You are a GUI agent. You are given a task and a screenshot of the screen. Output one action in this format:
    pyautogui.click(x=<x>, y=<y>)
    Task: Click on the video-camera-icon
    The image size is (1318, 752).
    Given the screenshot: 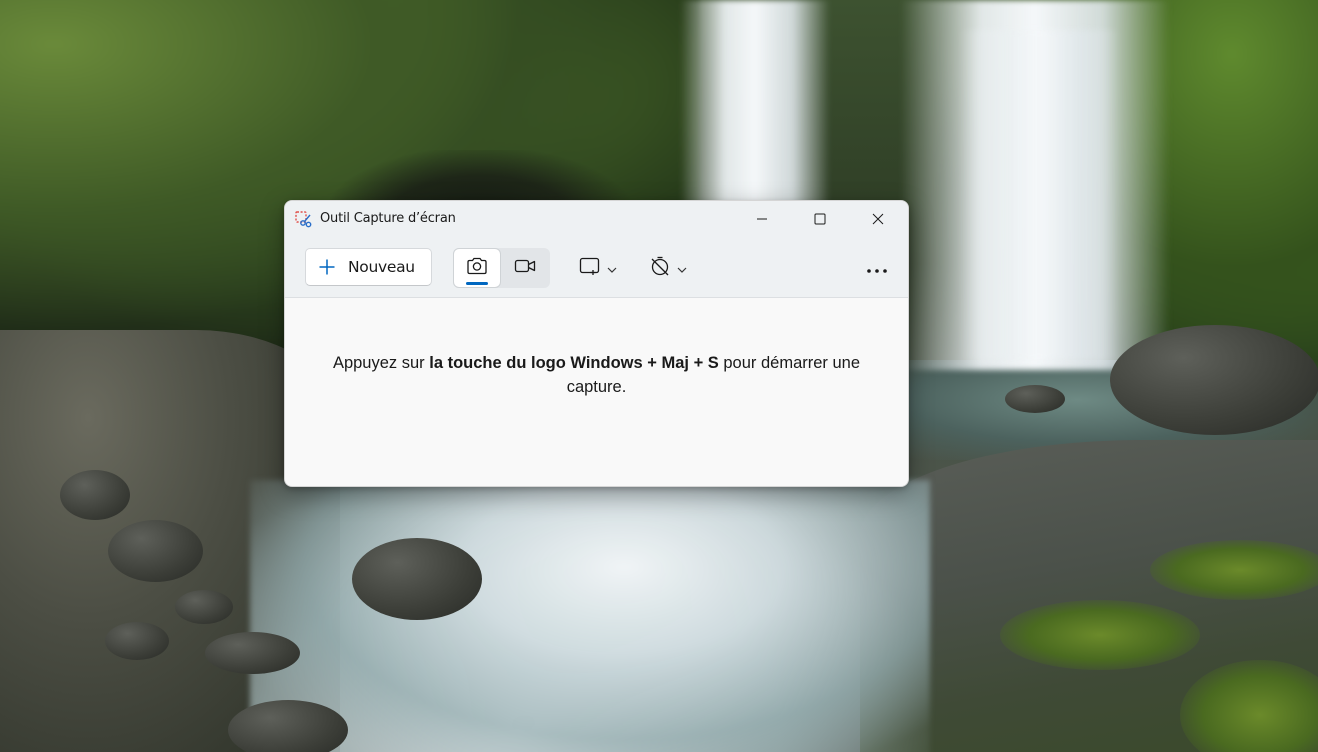 What is the action you would take?
    pyautogui.click(x=525, y=268)
    